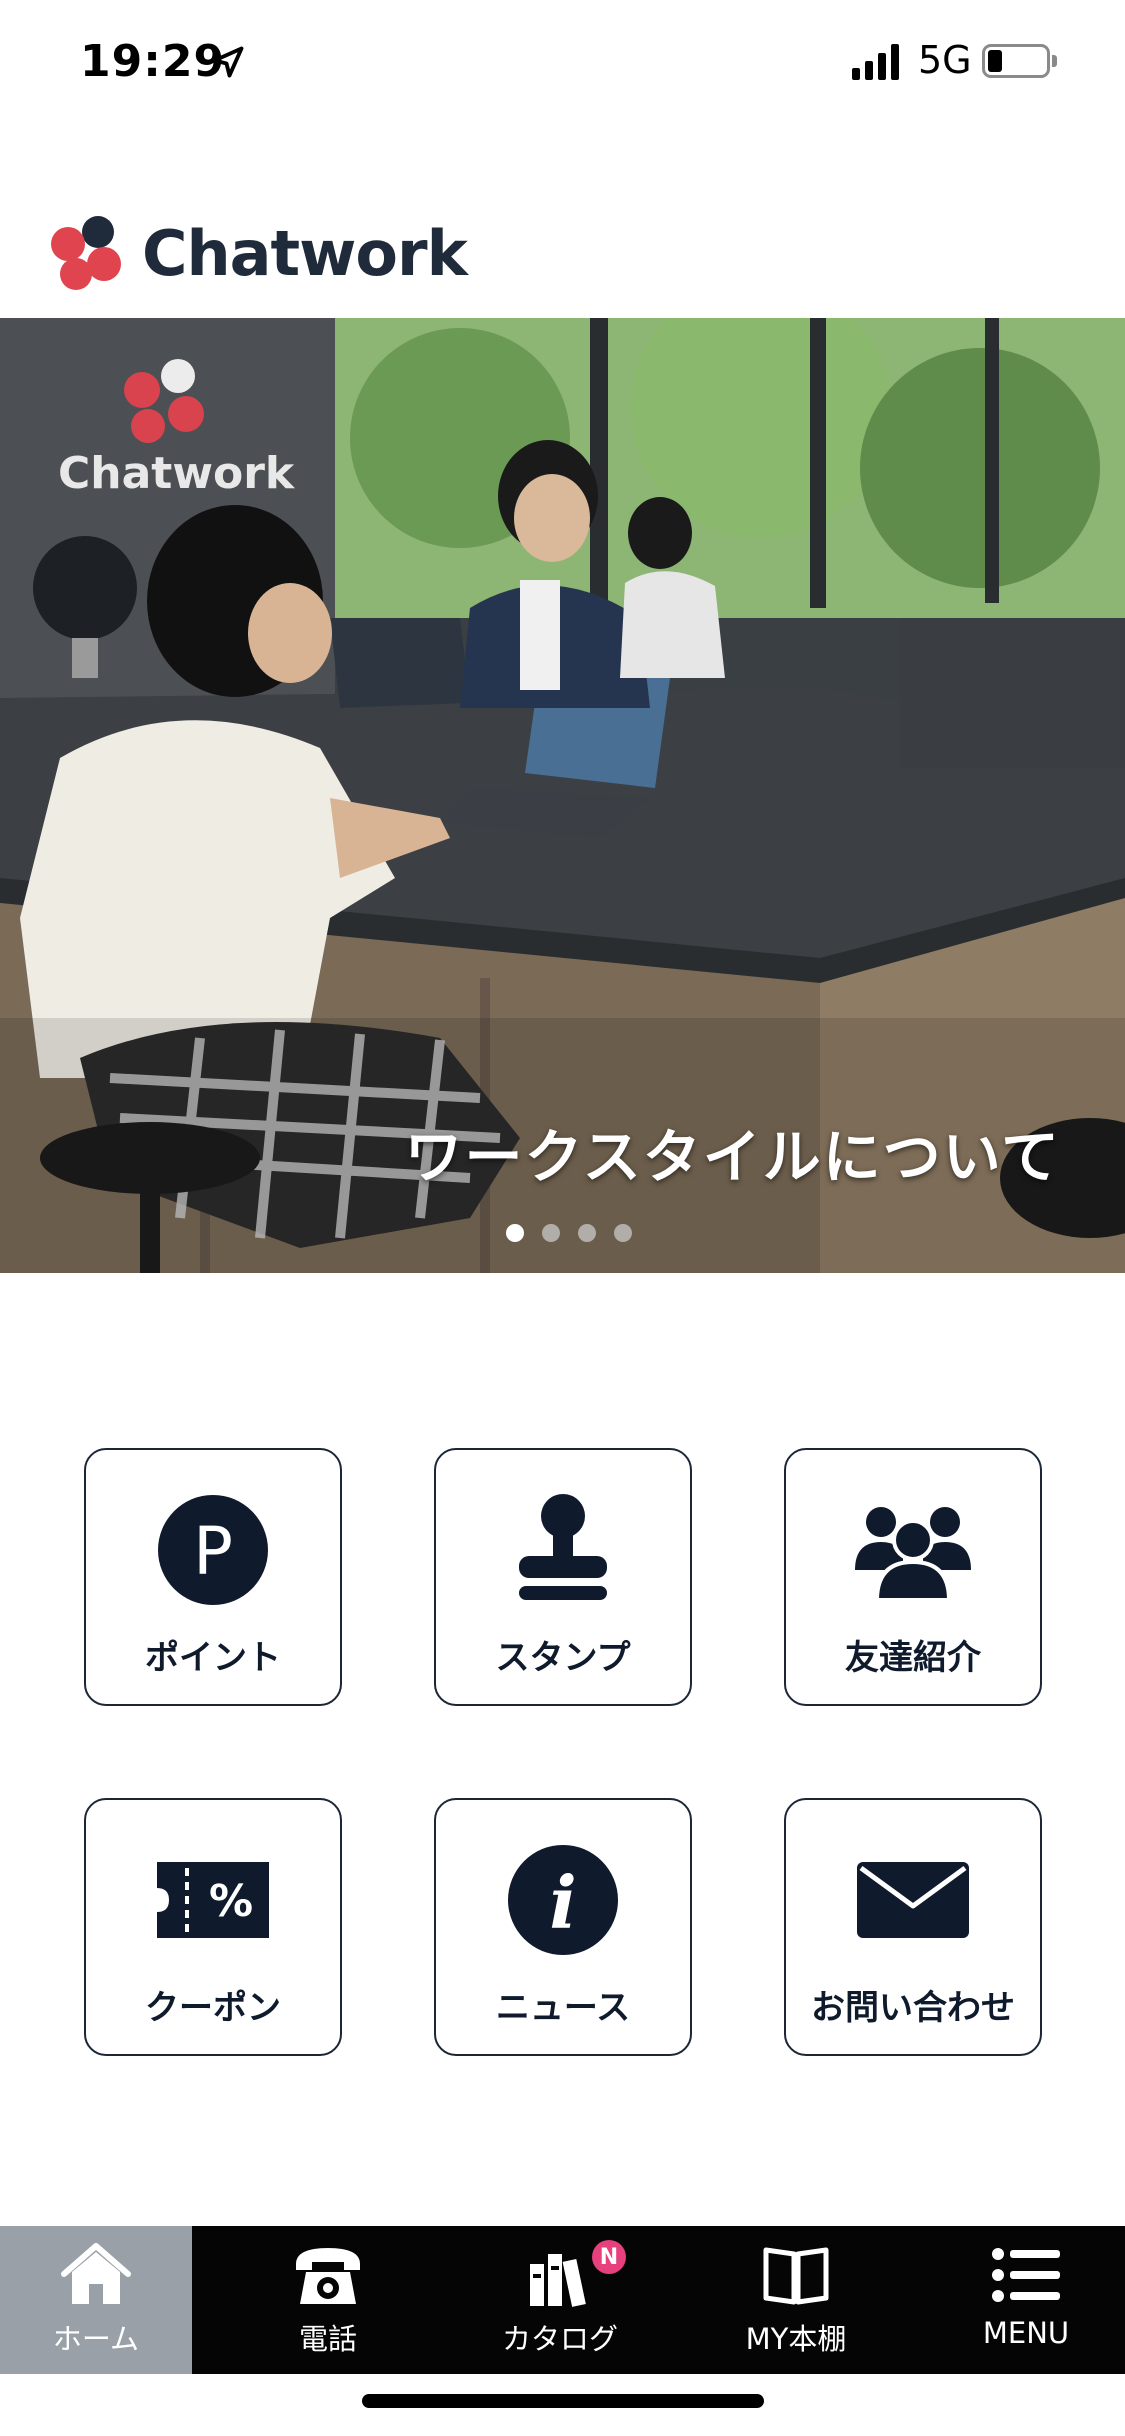 The image size is (1125, 2436). What do you see at coordinates (1026, 2333) in the screenshot?
I see `tab-label: MENU` at bounding box center [1026, 2333].